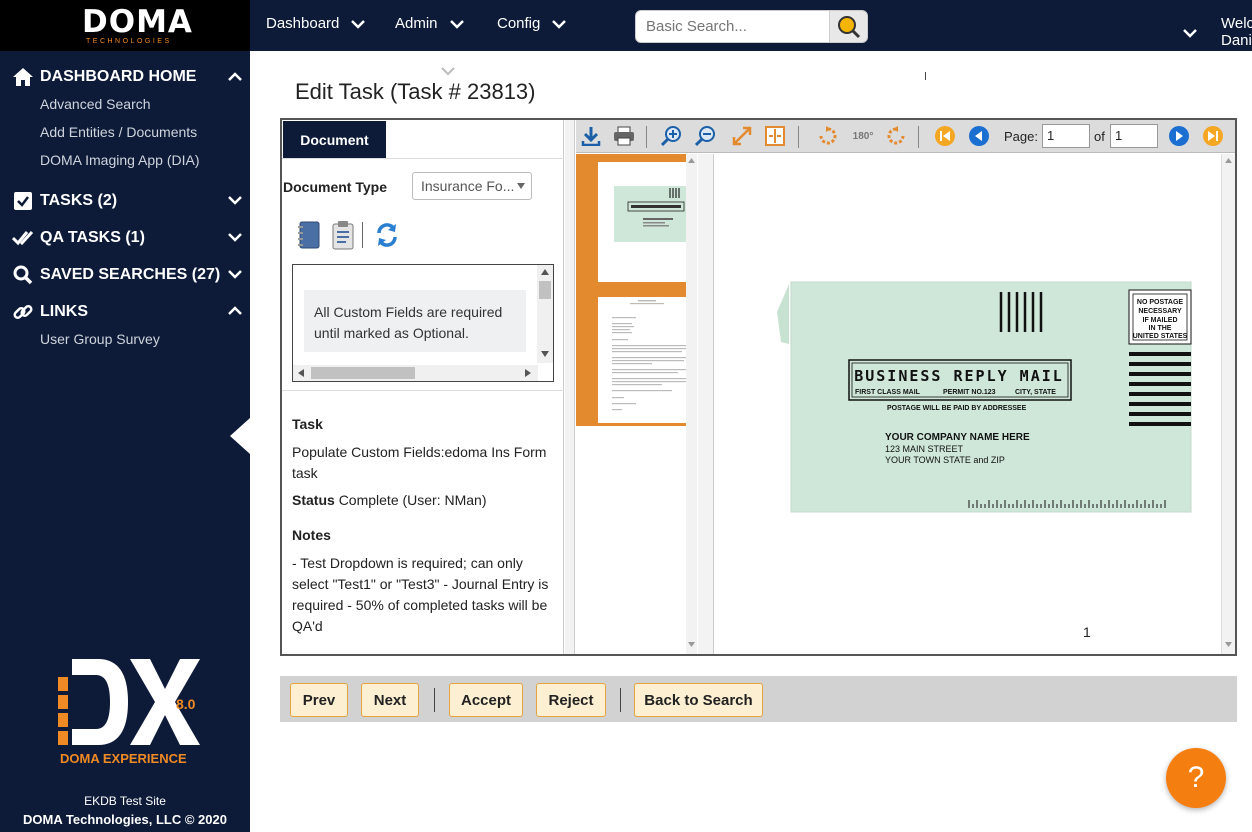  What do you see at coordinates (387, 235) in the screenshot?
I see `refresh-icon` at bounding box center [387, 235].